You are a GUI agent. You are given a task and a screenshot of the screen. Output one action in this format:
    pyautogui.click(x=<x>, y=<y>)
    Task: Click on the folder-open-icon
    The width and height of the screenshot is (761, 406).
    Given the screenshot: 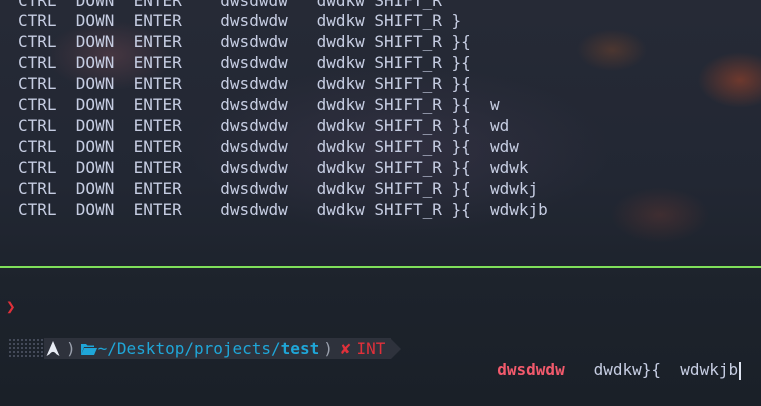 What is the action you would take?
    pyautogui.click(x=89, y=348)
    